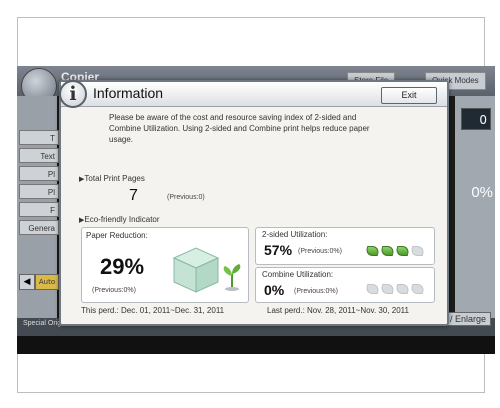  What do you see at coordinates (298, 274) in the screenshot?
I see `combine-label: Combine Utilization:` at bounding box center [298, 274].